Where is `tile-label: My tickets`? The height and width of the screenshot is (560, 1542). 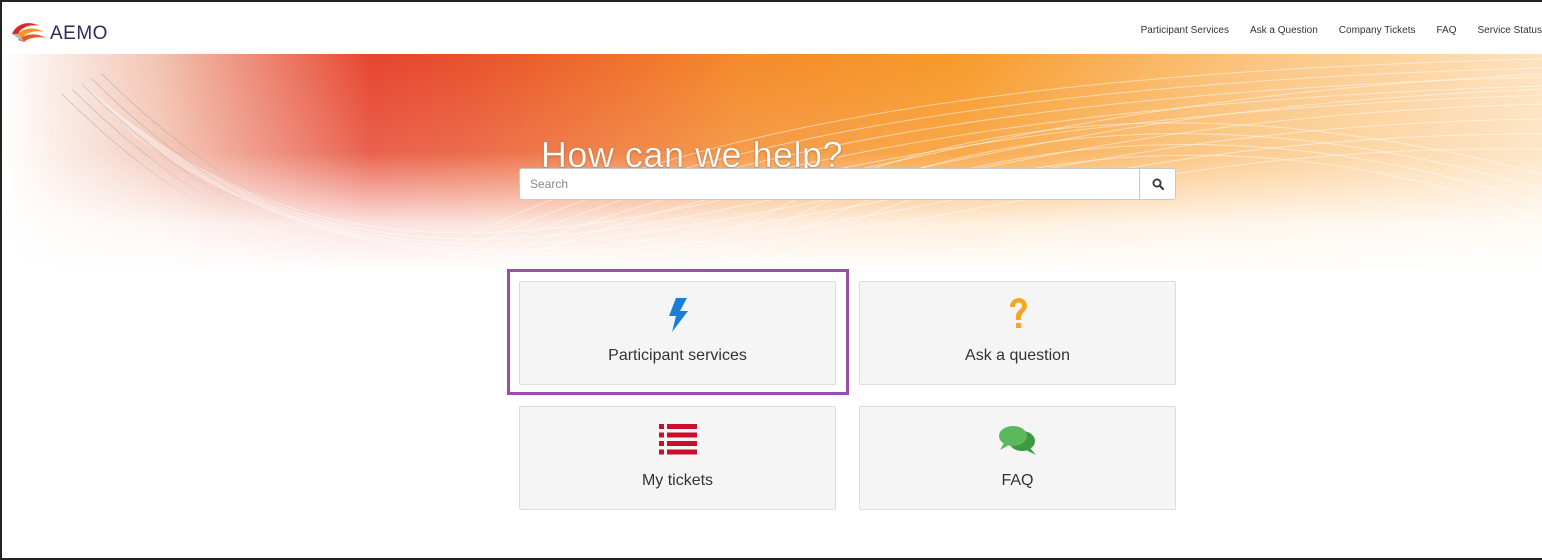 tile-label: My tickets is located at coordinates (677, 480).